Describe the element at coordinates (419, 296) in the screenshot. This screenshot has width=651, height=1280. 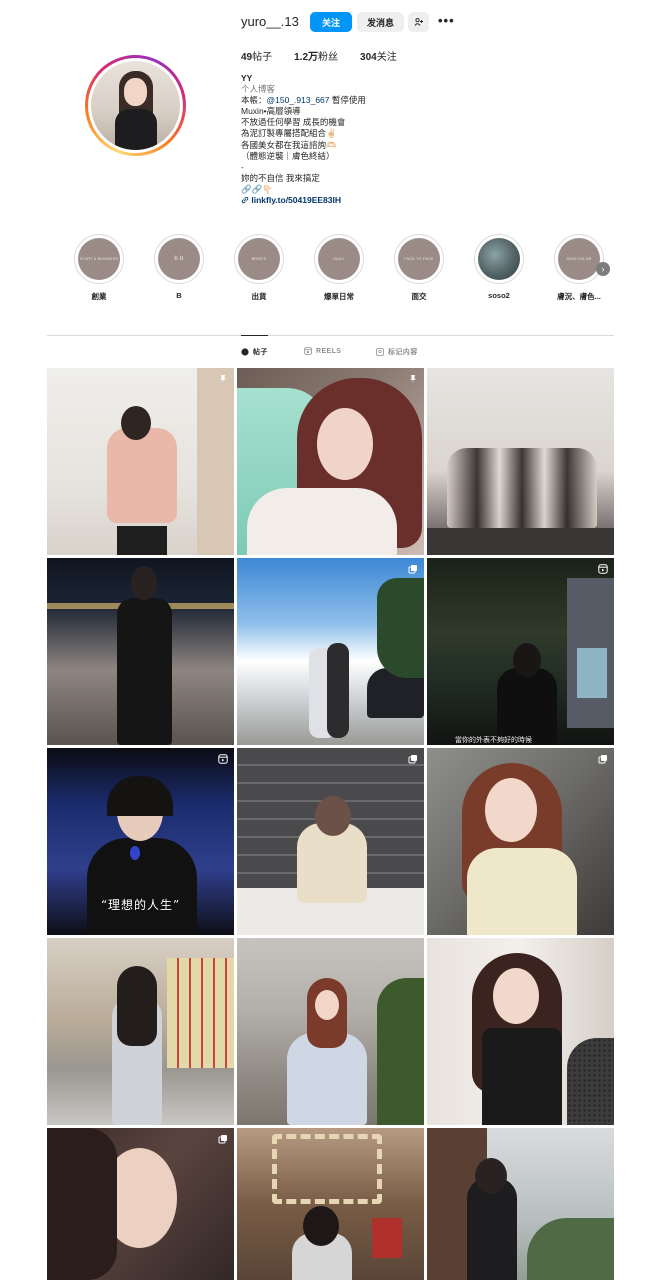
I see `highlight-label: 面交` at that location.